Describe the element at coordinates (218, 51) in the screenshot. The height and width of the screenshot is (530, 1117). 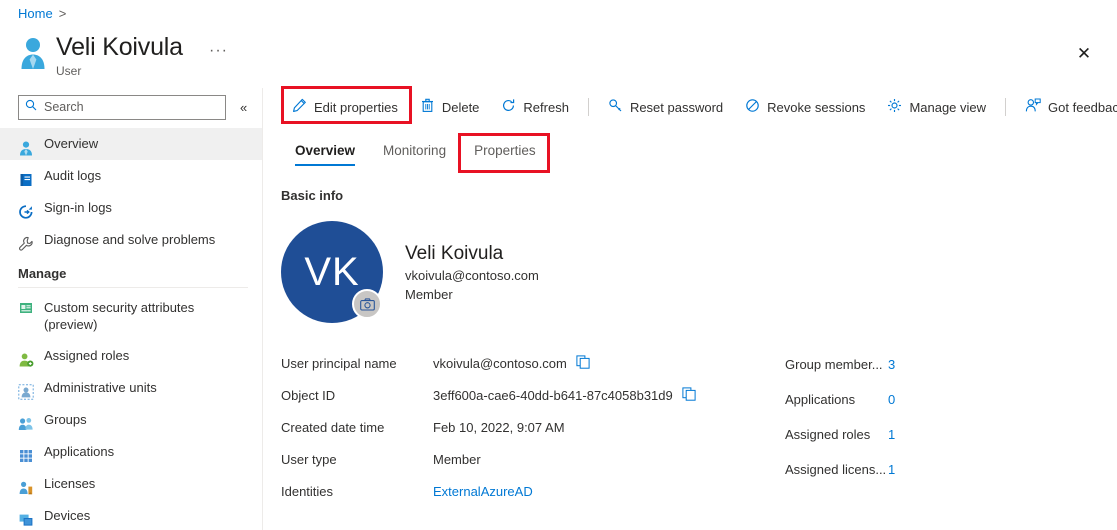
I see `more-options-icon: ···` at that location.